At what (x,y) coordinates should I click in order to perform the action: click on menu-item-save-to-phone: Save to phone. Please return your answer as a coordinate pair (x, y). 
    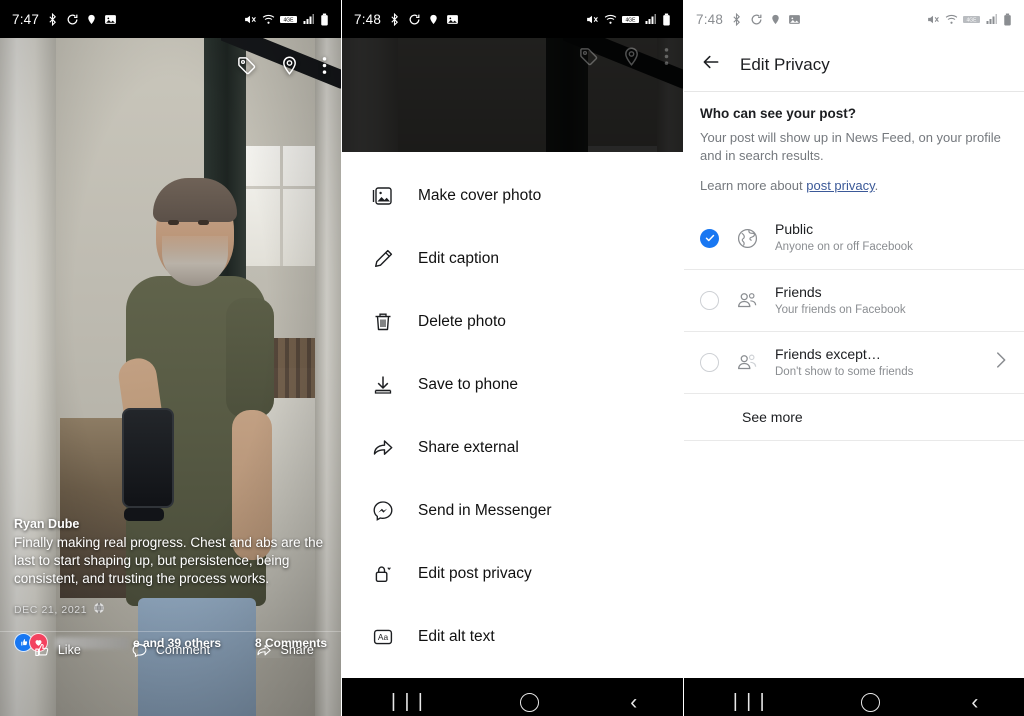
    Looking at the image, I should click on (512, 384).